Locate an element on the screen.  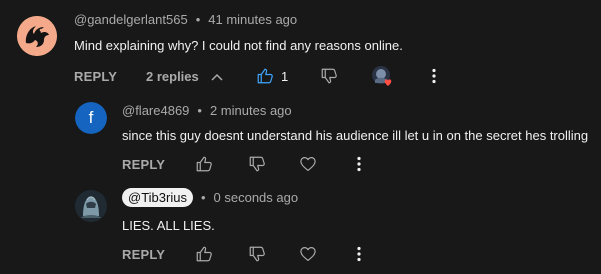
comment-header: @gandelgerlant565 • 41 minutes ago is located at coordinates (185, 19).